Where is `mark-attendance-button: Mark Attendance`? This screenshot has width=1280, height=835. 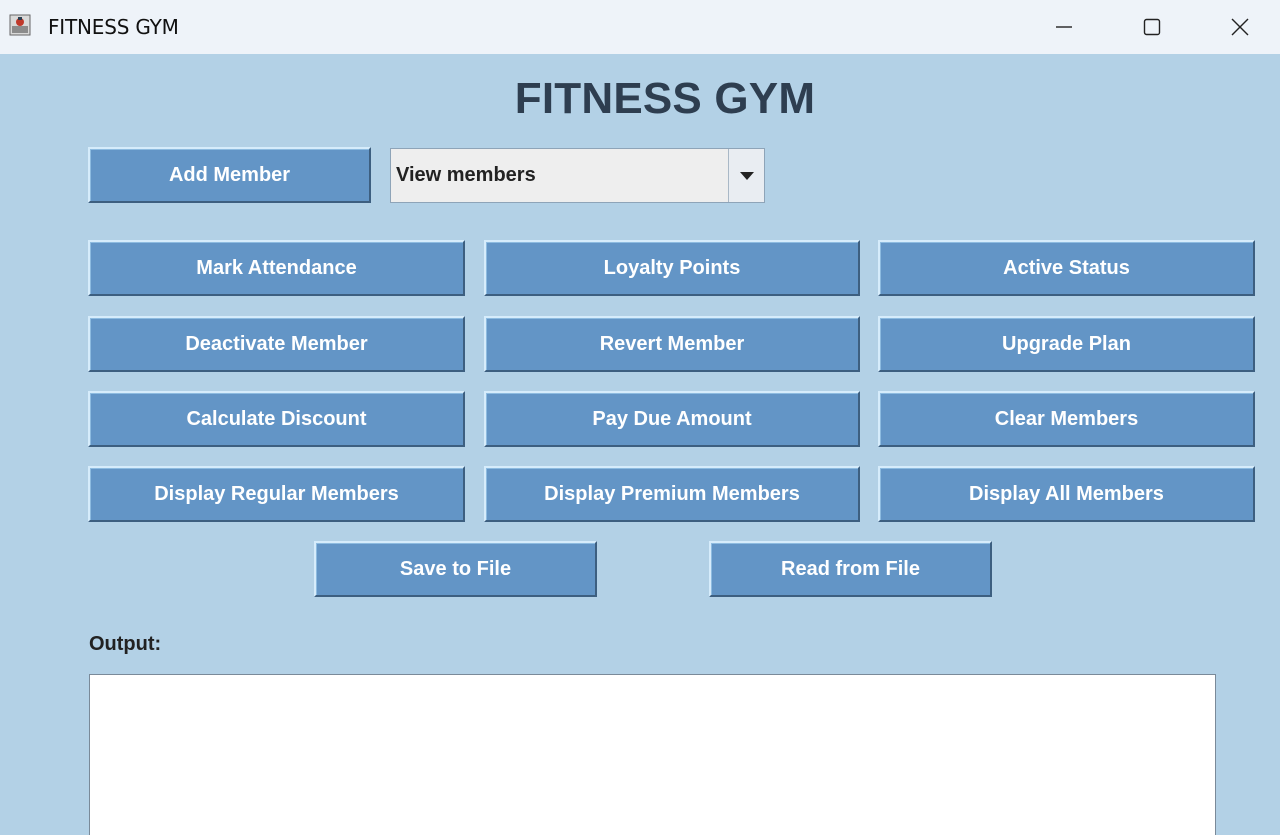
mark-attendance-button: Mark Attendance is located at coordinates (276, 268).